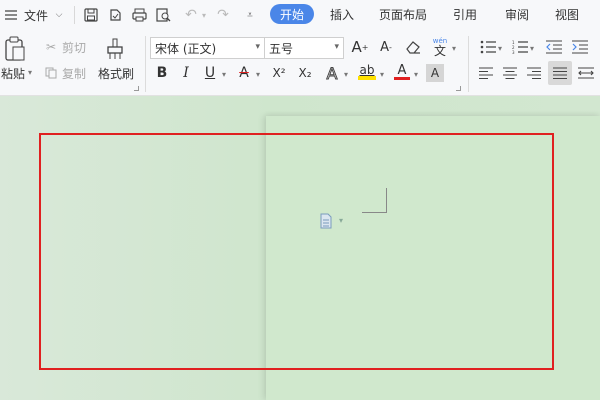  Describe the element at coordinates (458, 88) in the screenshot. I see `font-dialog-launcher` at that location.